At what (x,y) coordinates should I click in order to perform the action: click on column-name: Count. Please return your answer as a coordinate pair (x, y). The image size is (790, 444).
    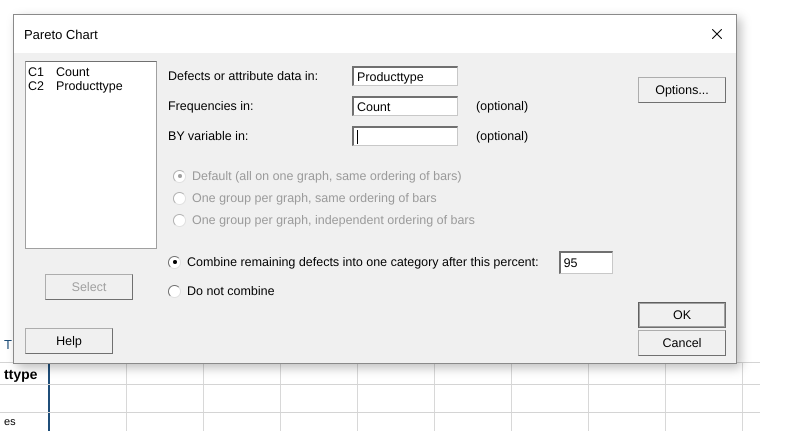
    Looking at the image, I should click on (73, 72).